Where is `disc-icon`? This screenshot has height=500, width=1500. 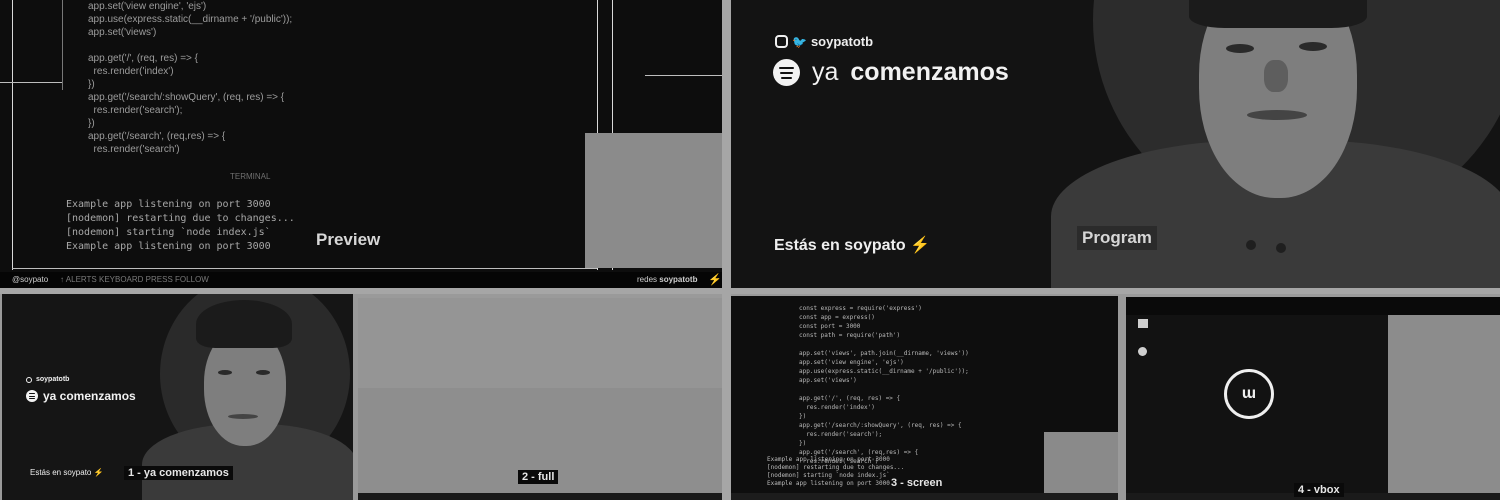
disc-icon is located at coordinates (1142, 351).